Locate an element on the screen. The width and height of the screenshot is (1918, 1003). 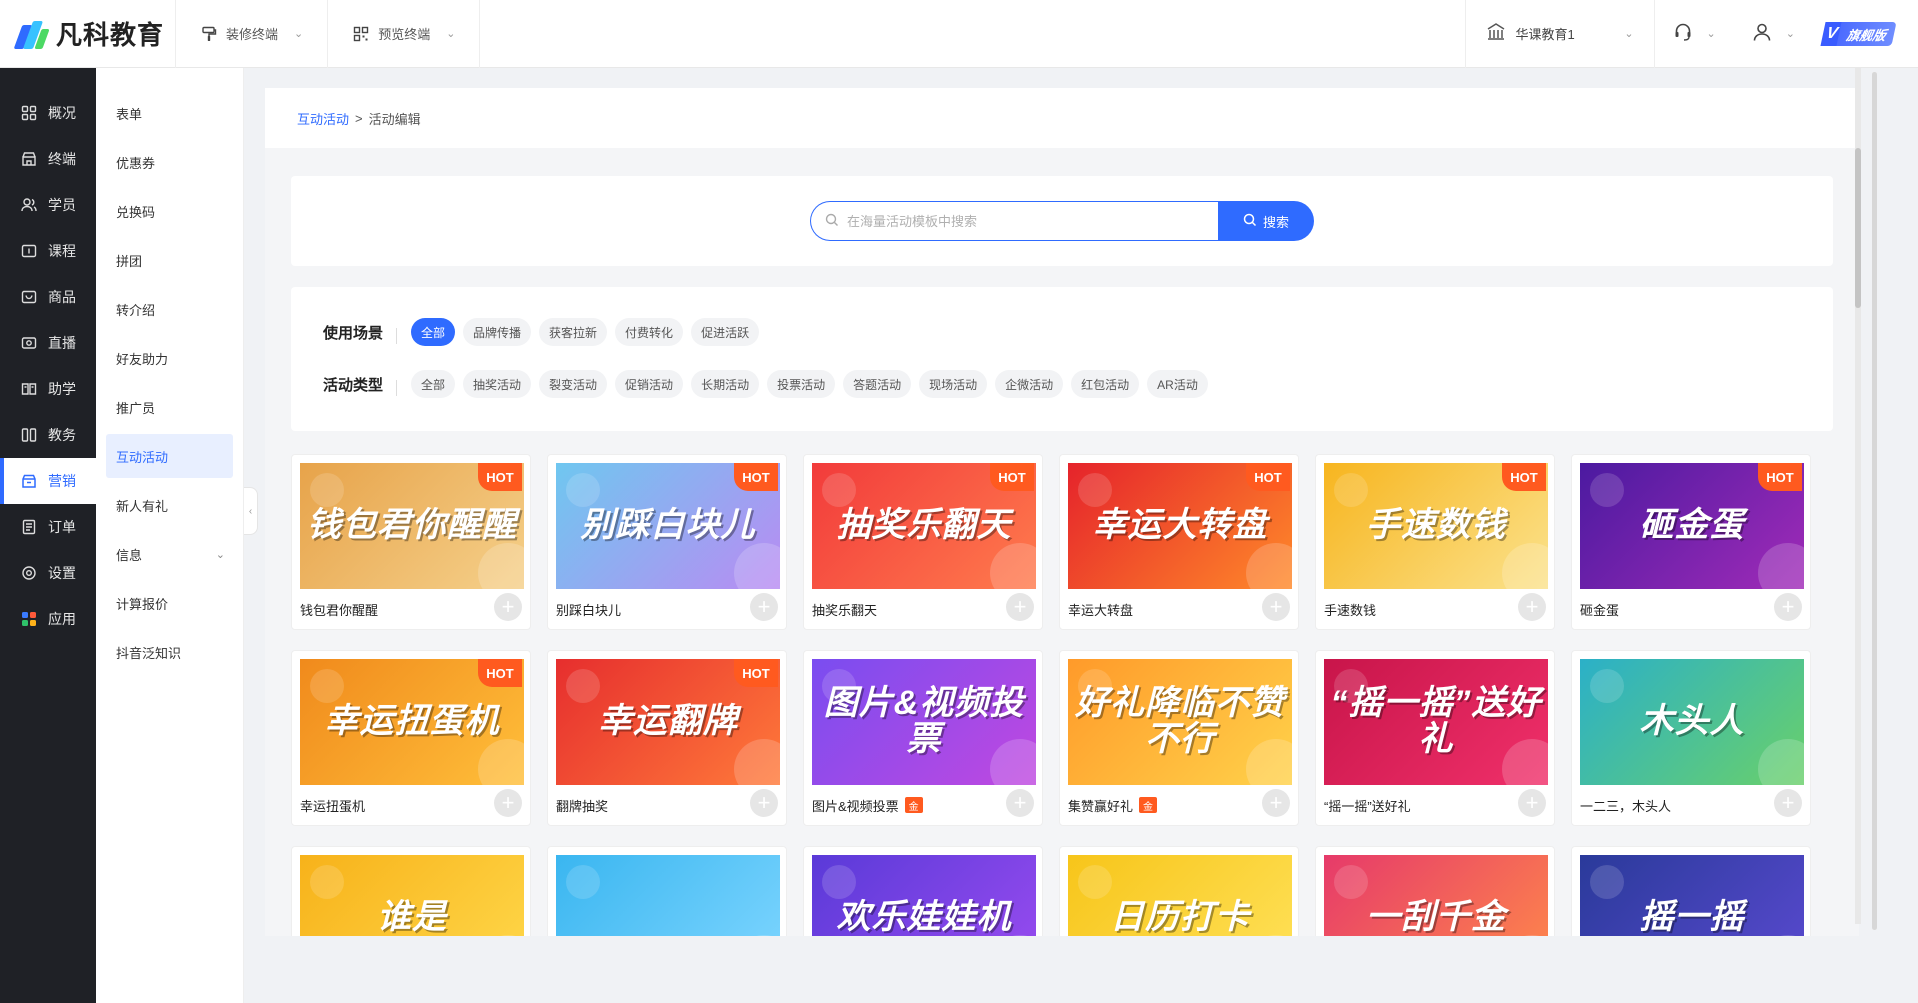
nav-item-4: 商品 is located at coordinates (48, 297).